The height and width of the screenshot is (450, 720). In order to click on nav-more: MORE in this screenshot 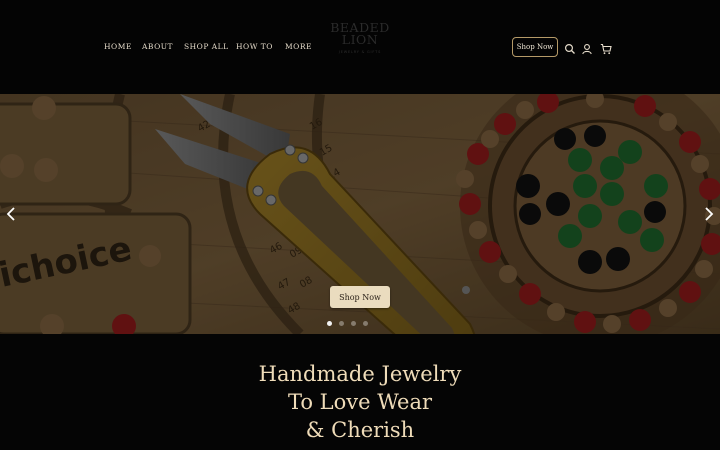, I will do `click(298, 46)`.